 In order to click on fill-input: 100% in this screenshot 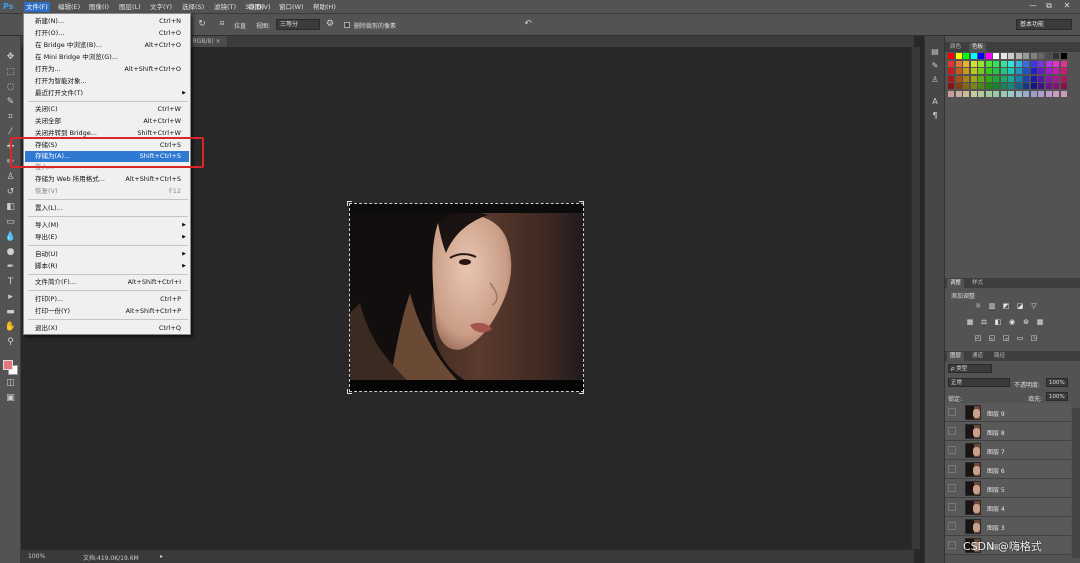, I will do `click(1057, 396)`.